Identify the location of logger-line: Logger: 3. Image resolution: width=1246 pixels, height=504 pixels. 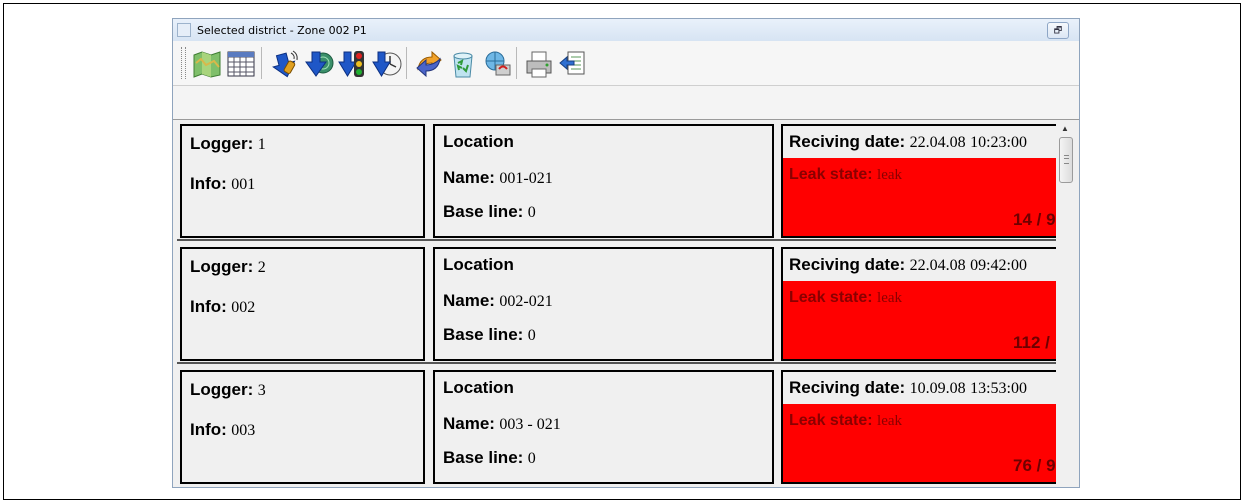
(228, 390).